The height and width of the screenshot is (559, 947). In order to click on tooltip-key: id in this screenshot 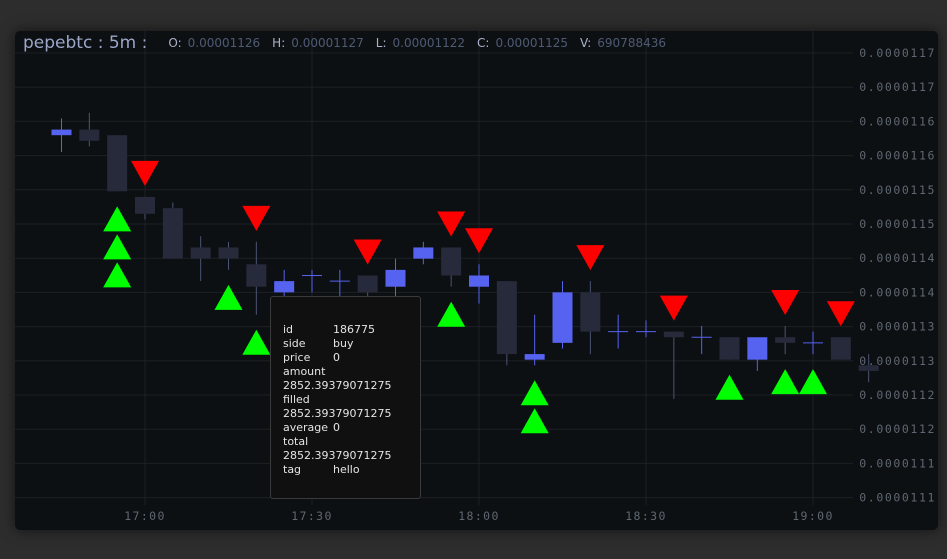, I will do `click(288, 329)`.